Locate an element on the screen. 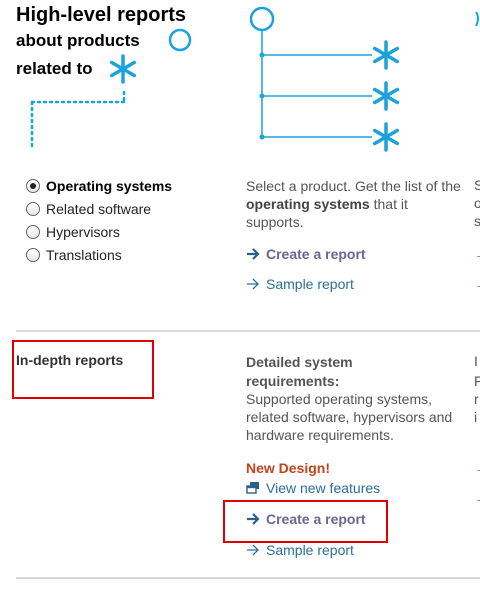  detail-heading: Detailed system requirements: is located at coordinates (299, 371).